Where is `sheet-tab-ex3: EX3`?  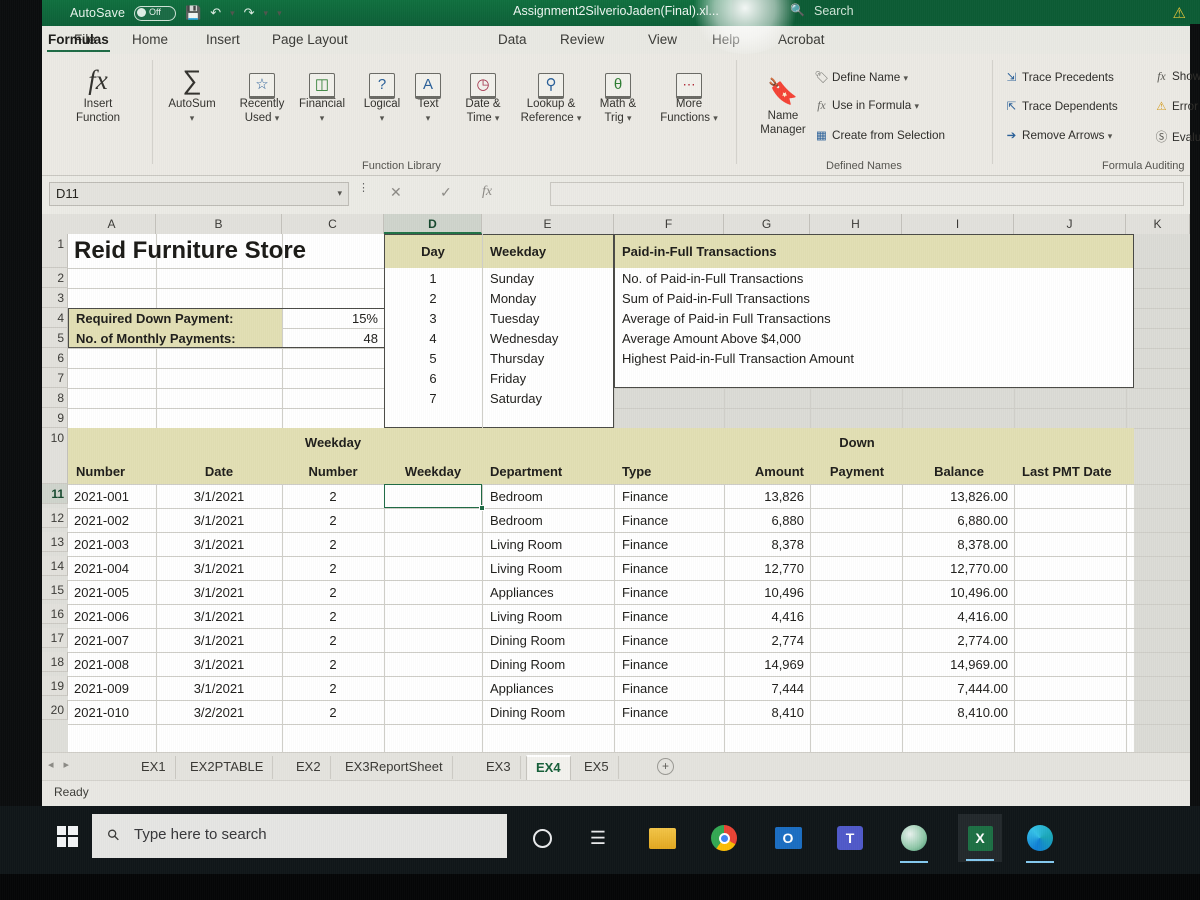 sheet-tab-ex3: EX3 is located at coordinates (499, 767).